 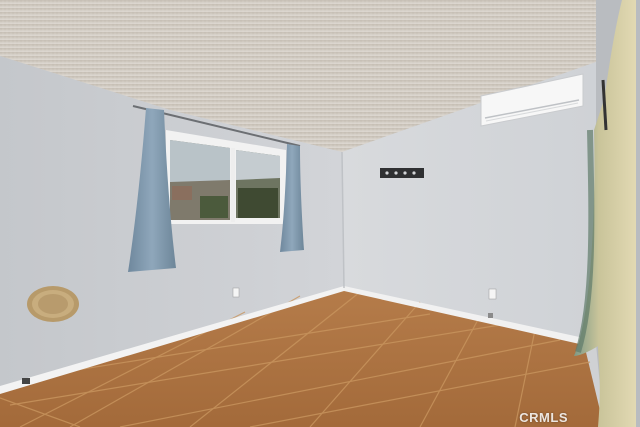 I want to click on baseboard-jack, so click(x=26, y=381).